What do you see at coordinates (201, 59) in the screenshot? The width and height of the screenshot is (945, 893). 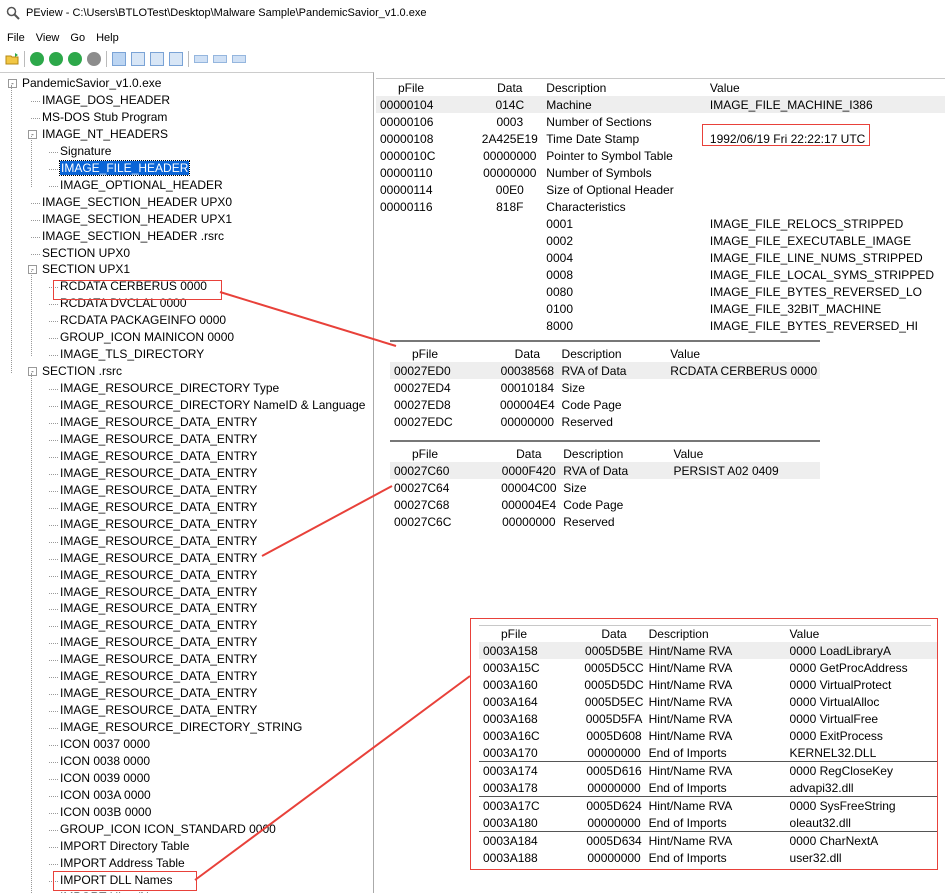 I see `layout-1-icon` at bounding box center [201, 59].